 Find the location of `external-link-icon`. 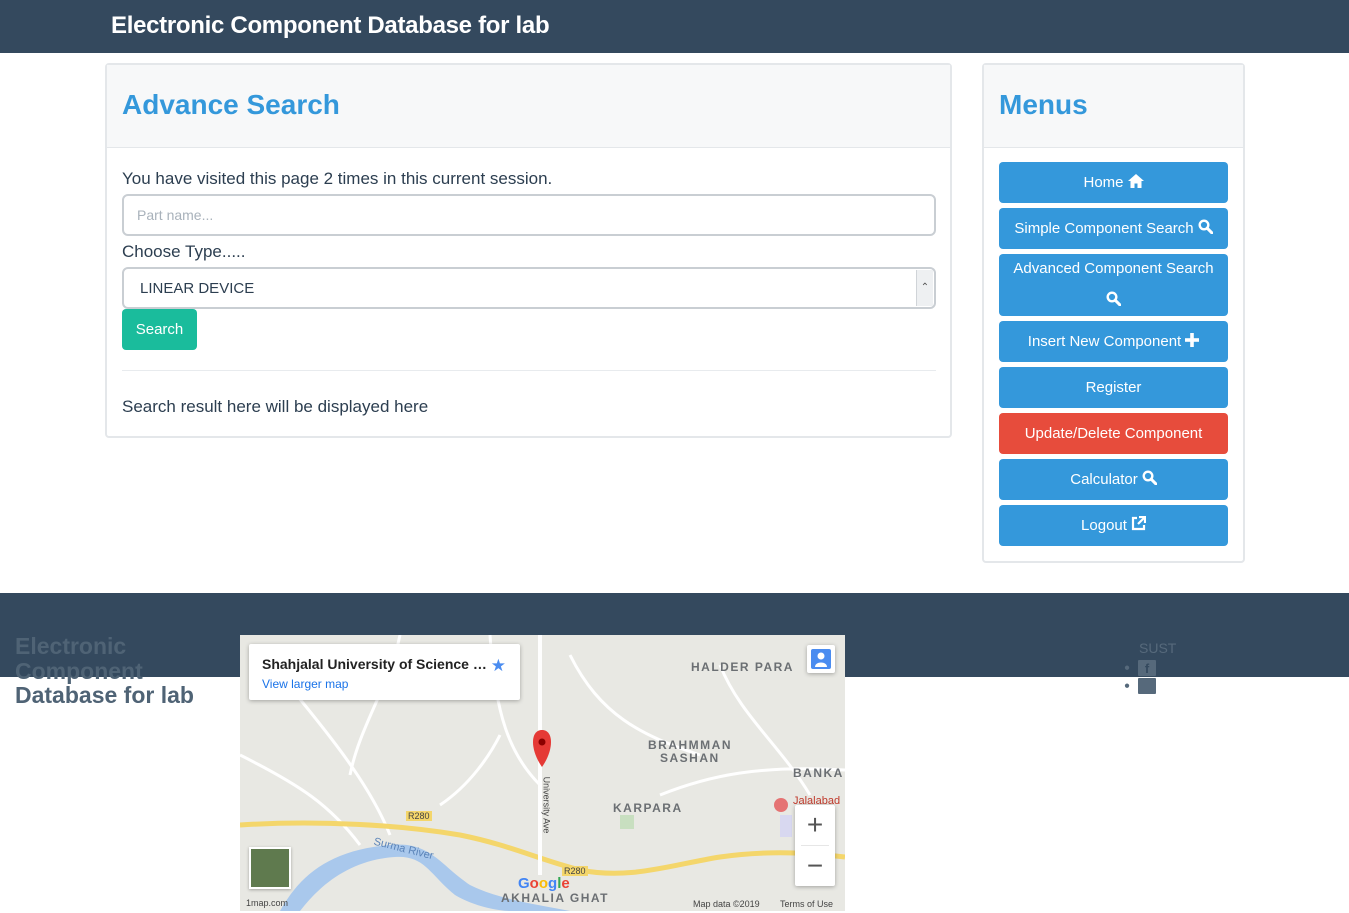

external-link-icon is located at coordinates (1139, 525).